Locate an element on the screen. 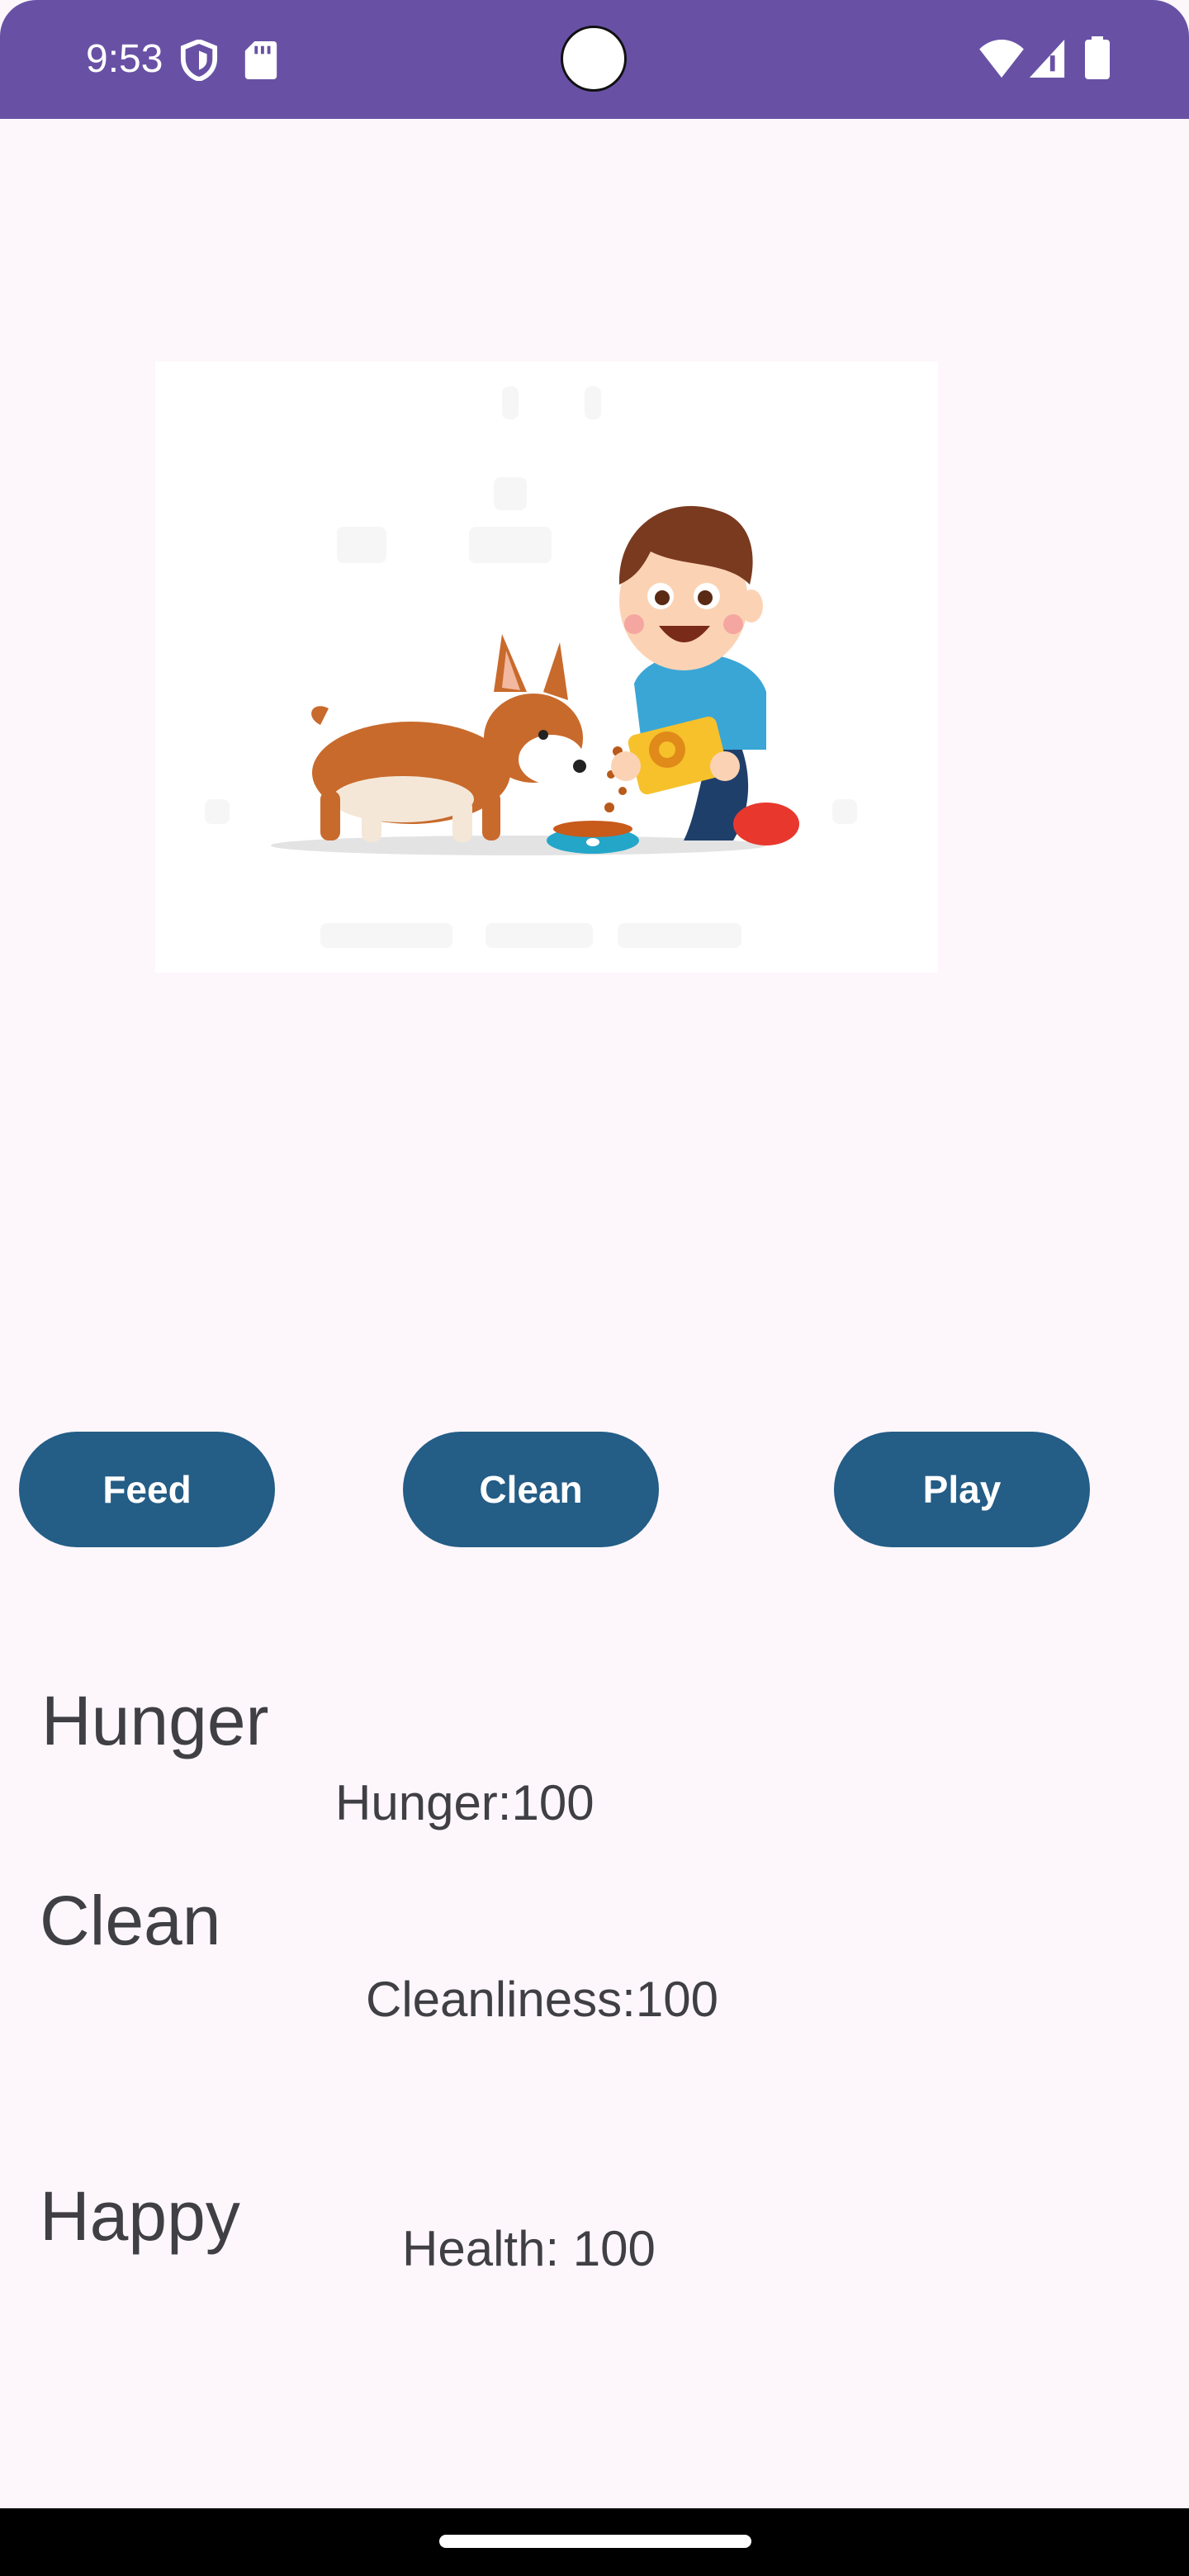 The width and height of the screenshot is (1189, 2576). camera-cutout is located at coordinates (594, 59).